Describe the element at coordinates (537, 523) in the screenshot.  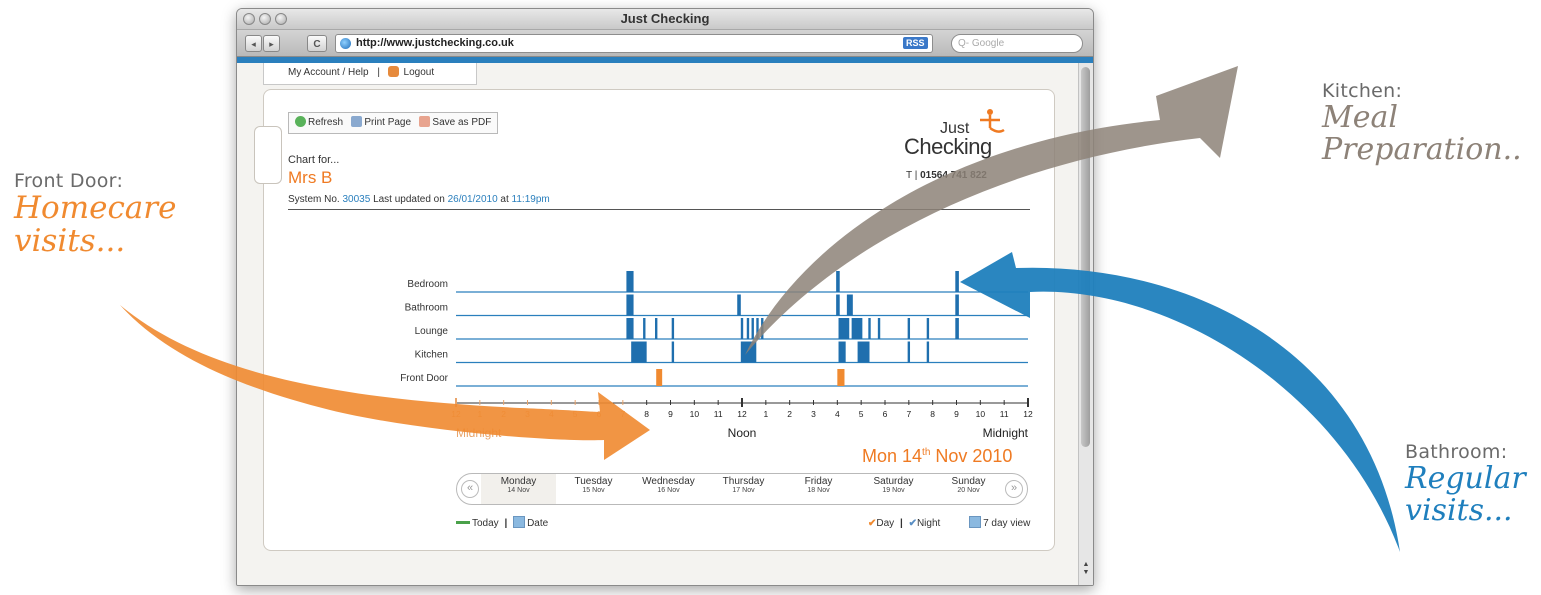
I see `date-link: Date` at that location.